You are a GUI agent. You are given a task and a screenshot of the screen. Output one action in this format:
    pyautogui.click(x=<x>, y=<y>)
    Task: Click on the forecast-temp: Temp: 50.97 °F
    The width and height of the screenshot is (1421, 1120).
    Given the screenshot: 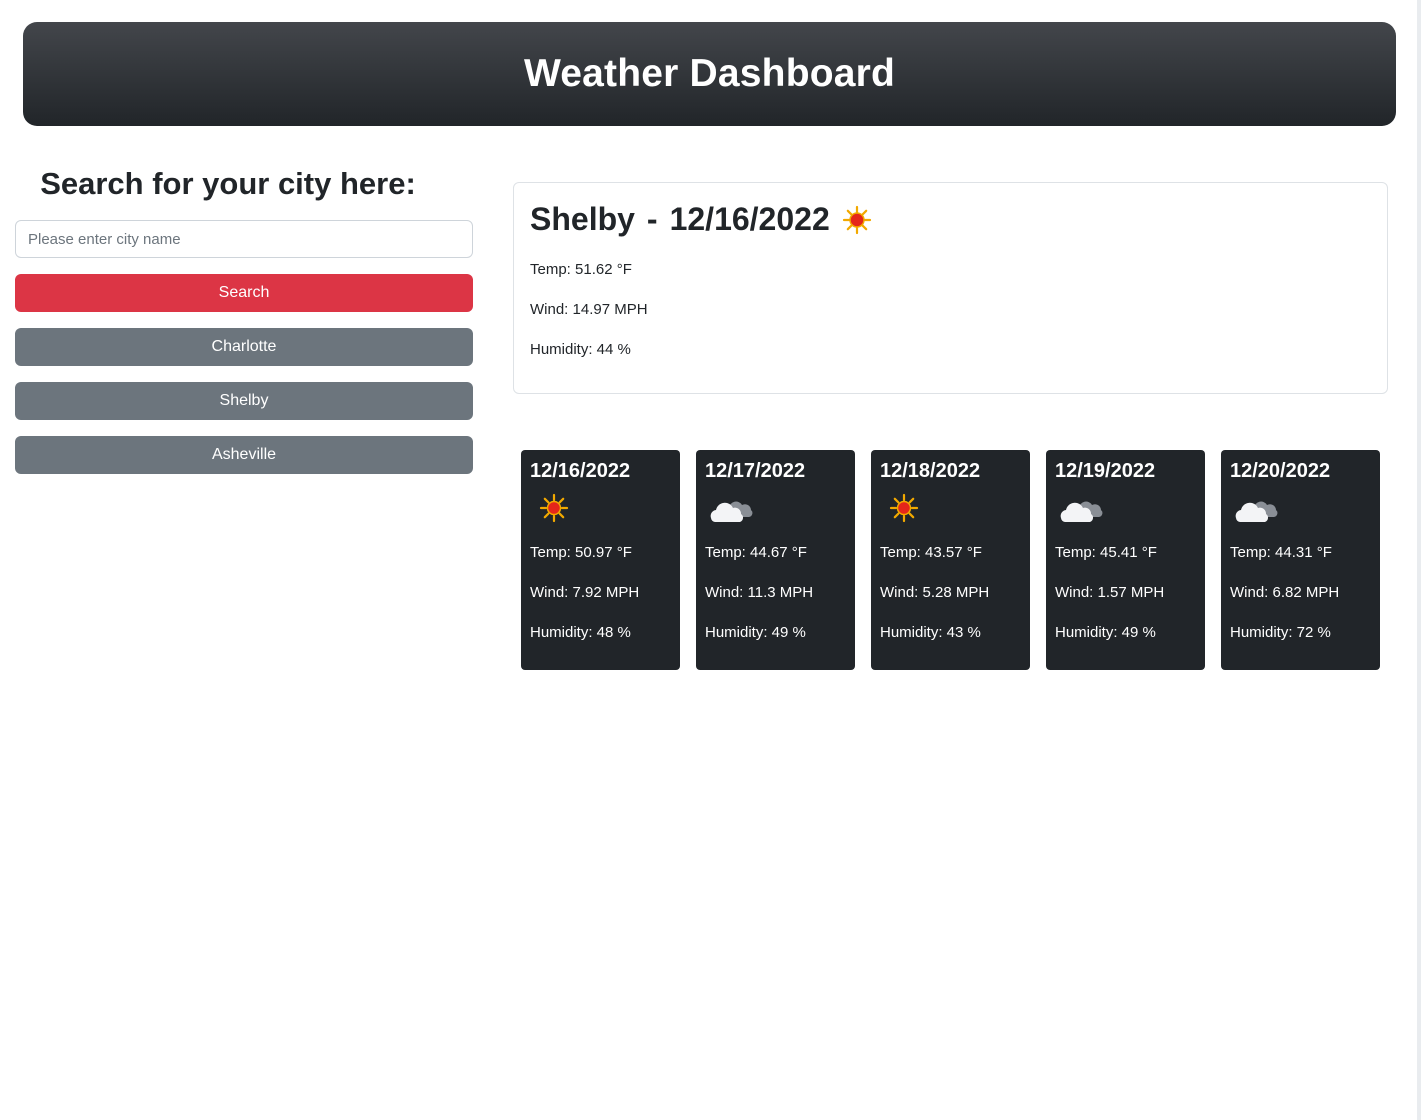 What is the action you would take?
    pyautogui.click(x=581, y=552)
    